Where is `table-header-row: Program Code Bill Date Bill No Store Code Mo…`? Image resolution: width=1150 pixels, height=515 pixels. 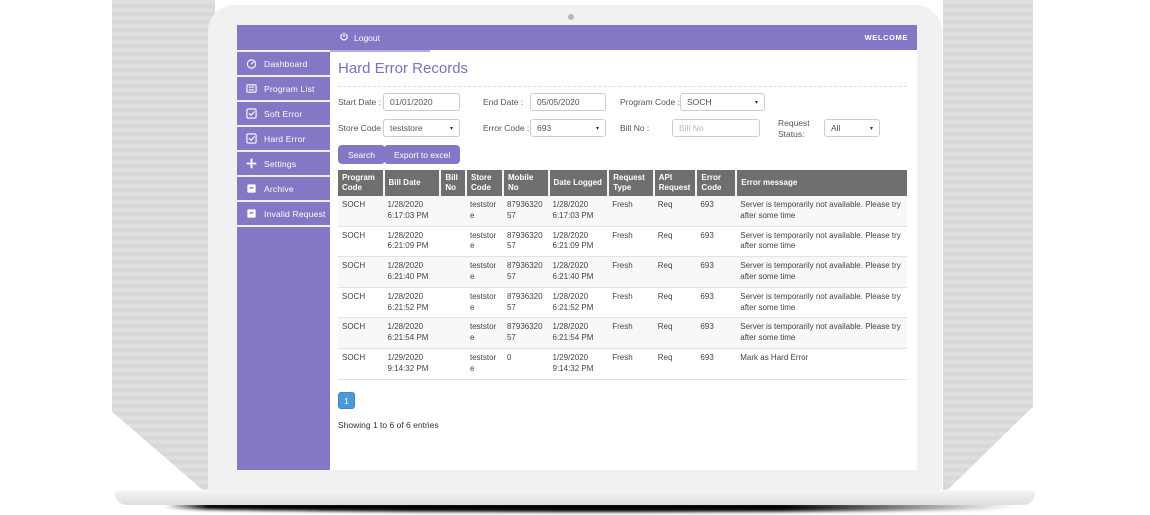 table-header-row: Program Code Bill Date Bill No Store Code Mo… is located at coordinates (622, 183).